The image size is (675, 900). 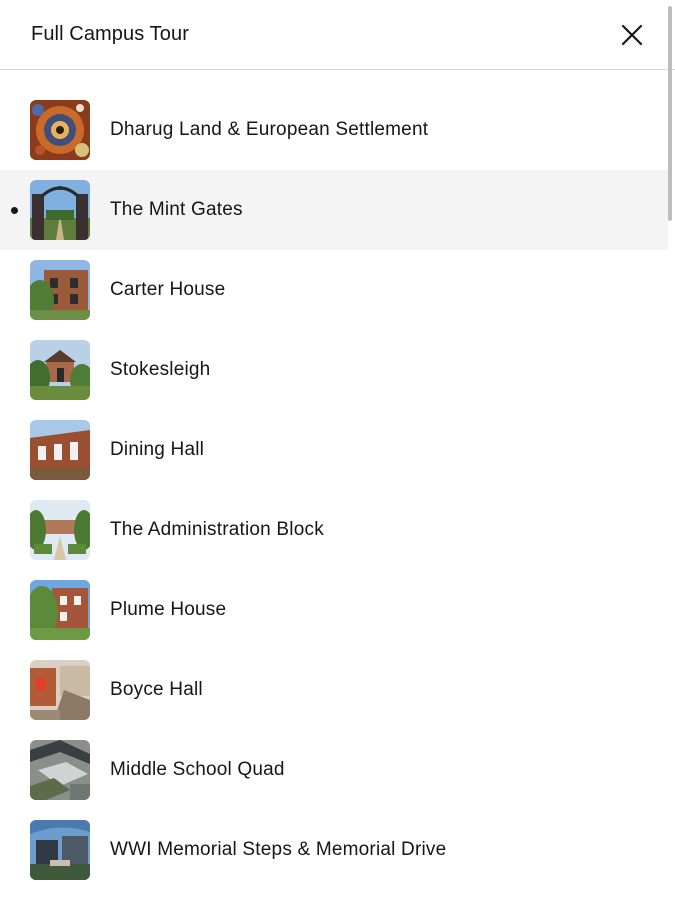 What do you see at coordinates (670, 113) in the screenshot?
I see `scrollbar-thumb` at bounding box center [670, 113].